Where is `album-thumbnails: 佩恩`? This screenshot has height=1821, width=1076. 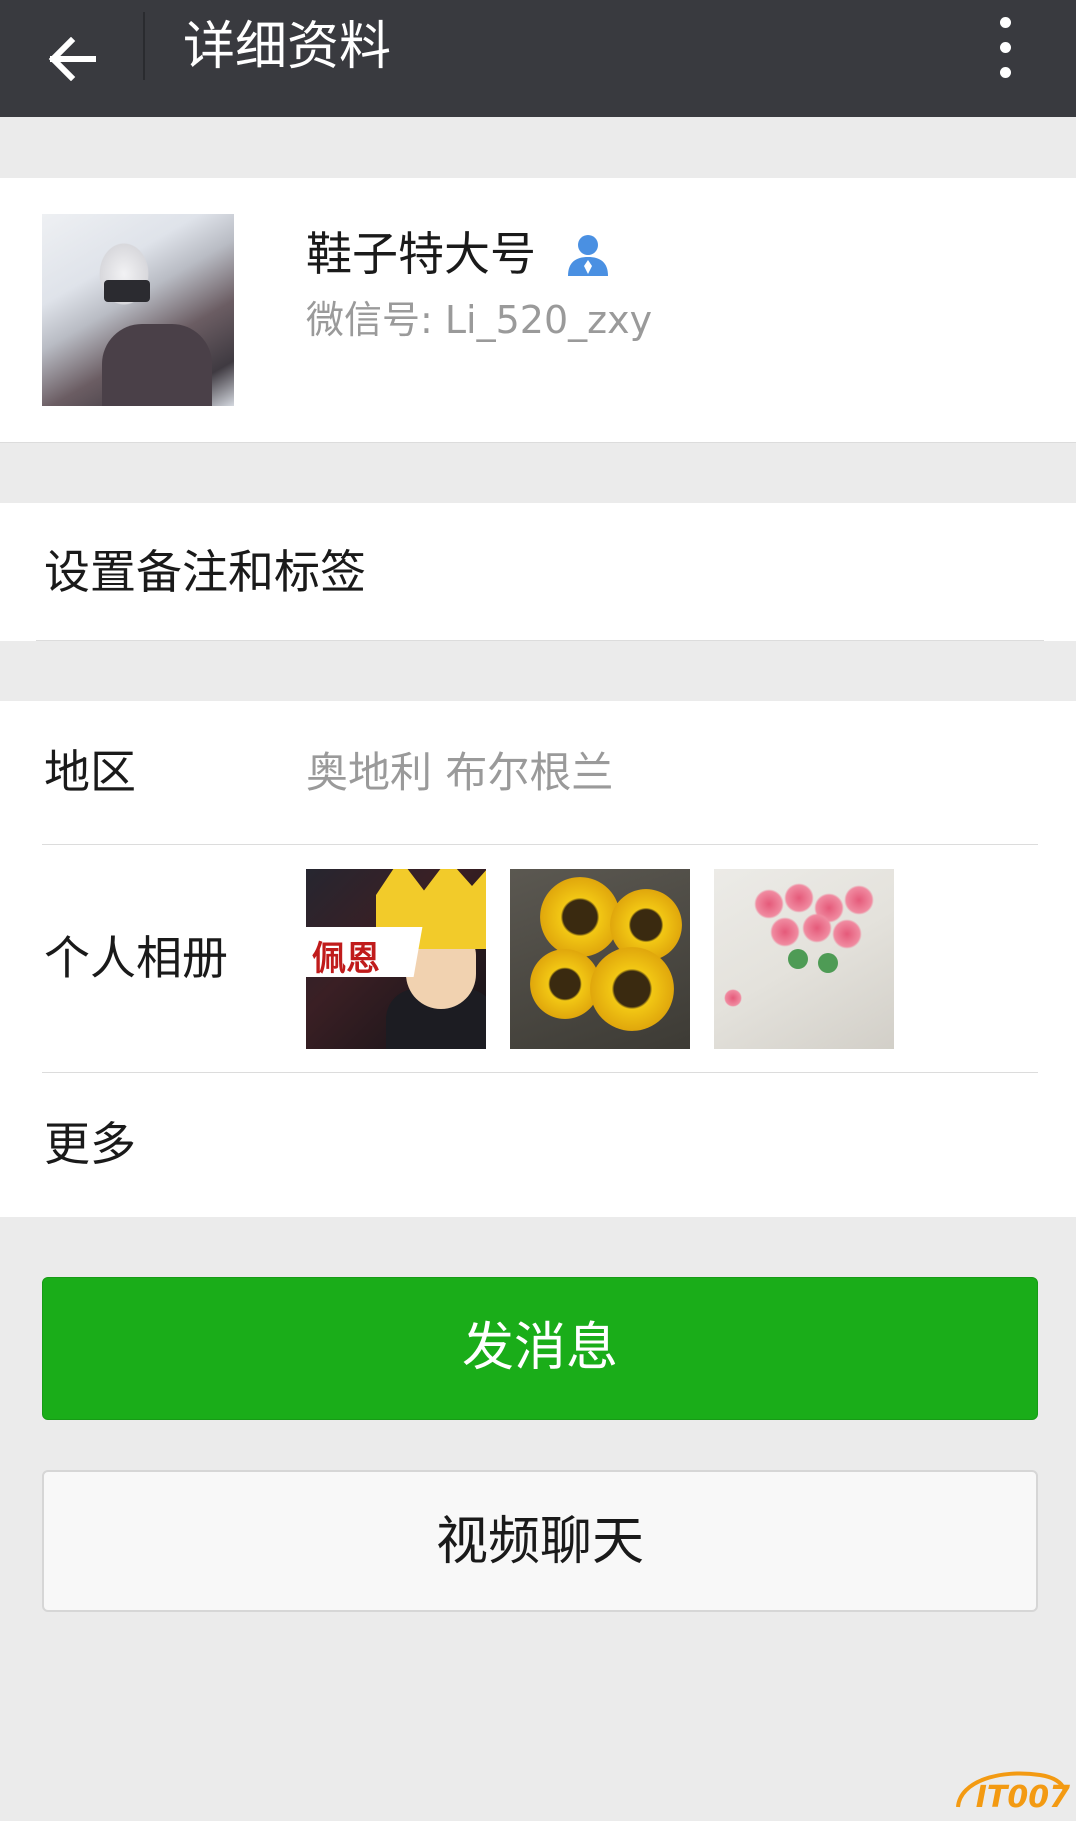 album-thumbnails: 佩恩 is located at coordinates (612, 959).